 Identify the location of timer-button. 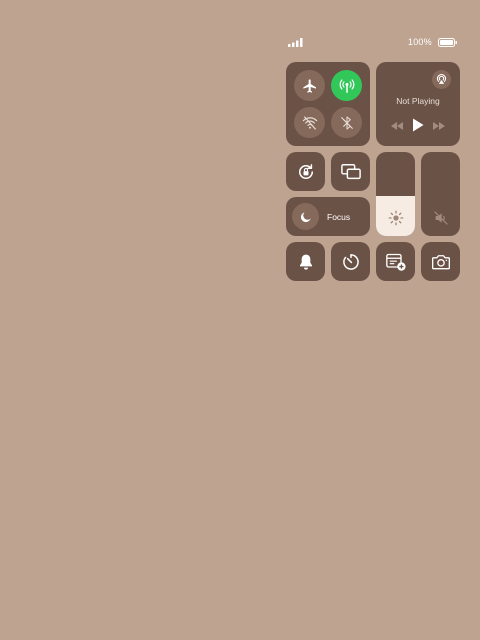
(350, 261).